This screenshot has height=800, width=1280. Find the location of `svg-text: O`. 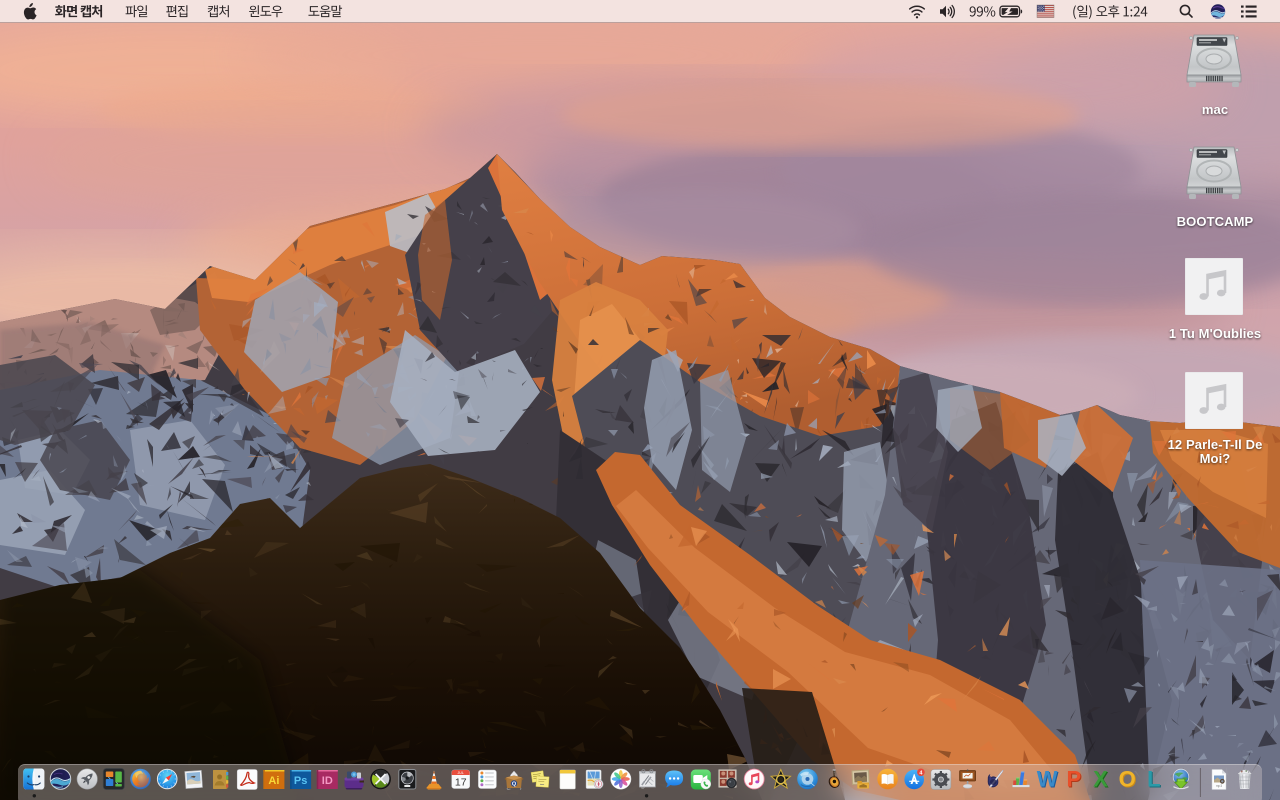

svg-text: O is located at coordinates (1127, 779).